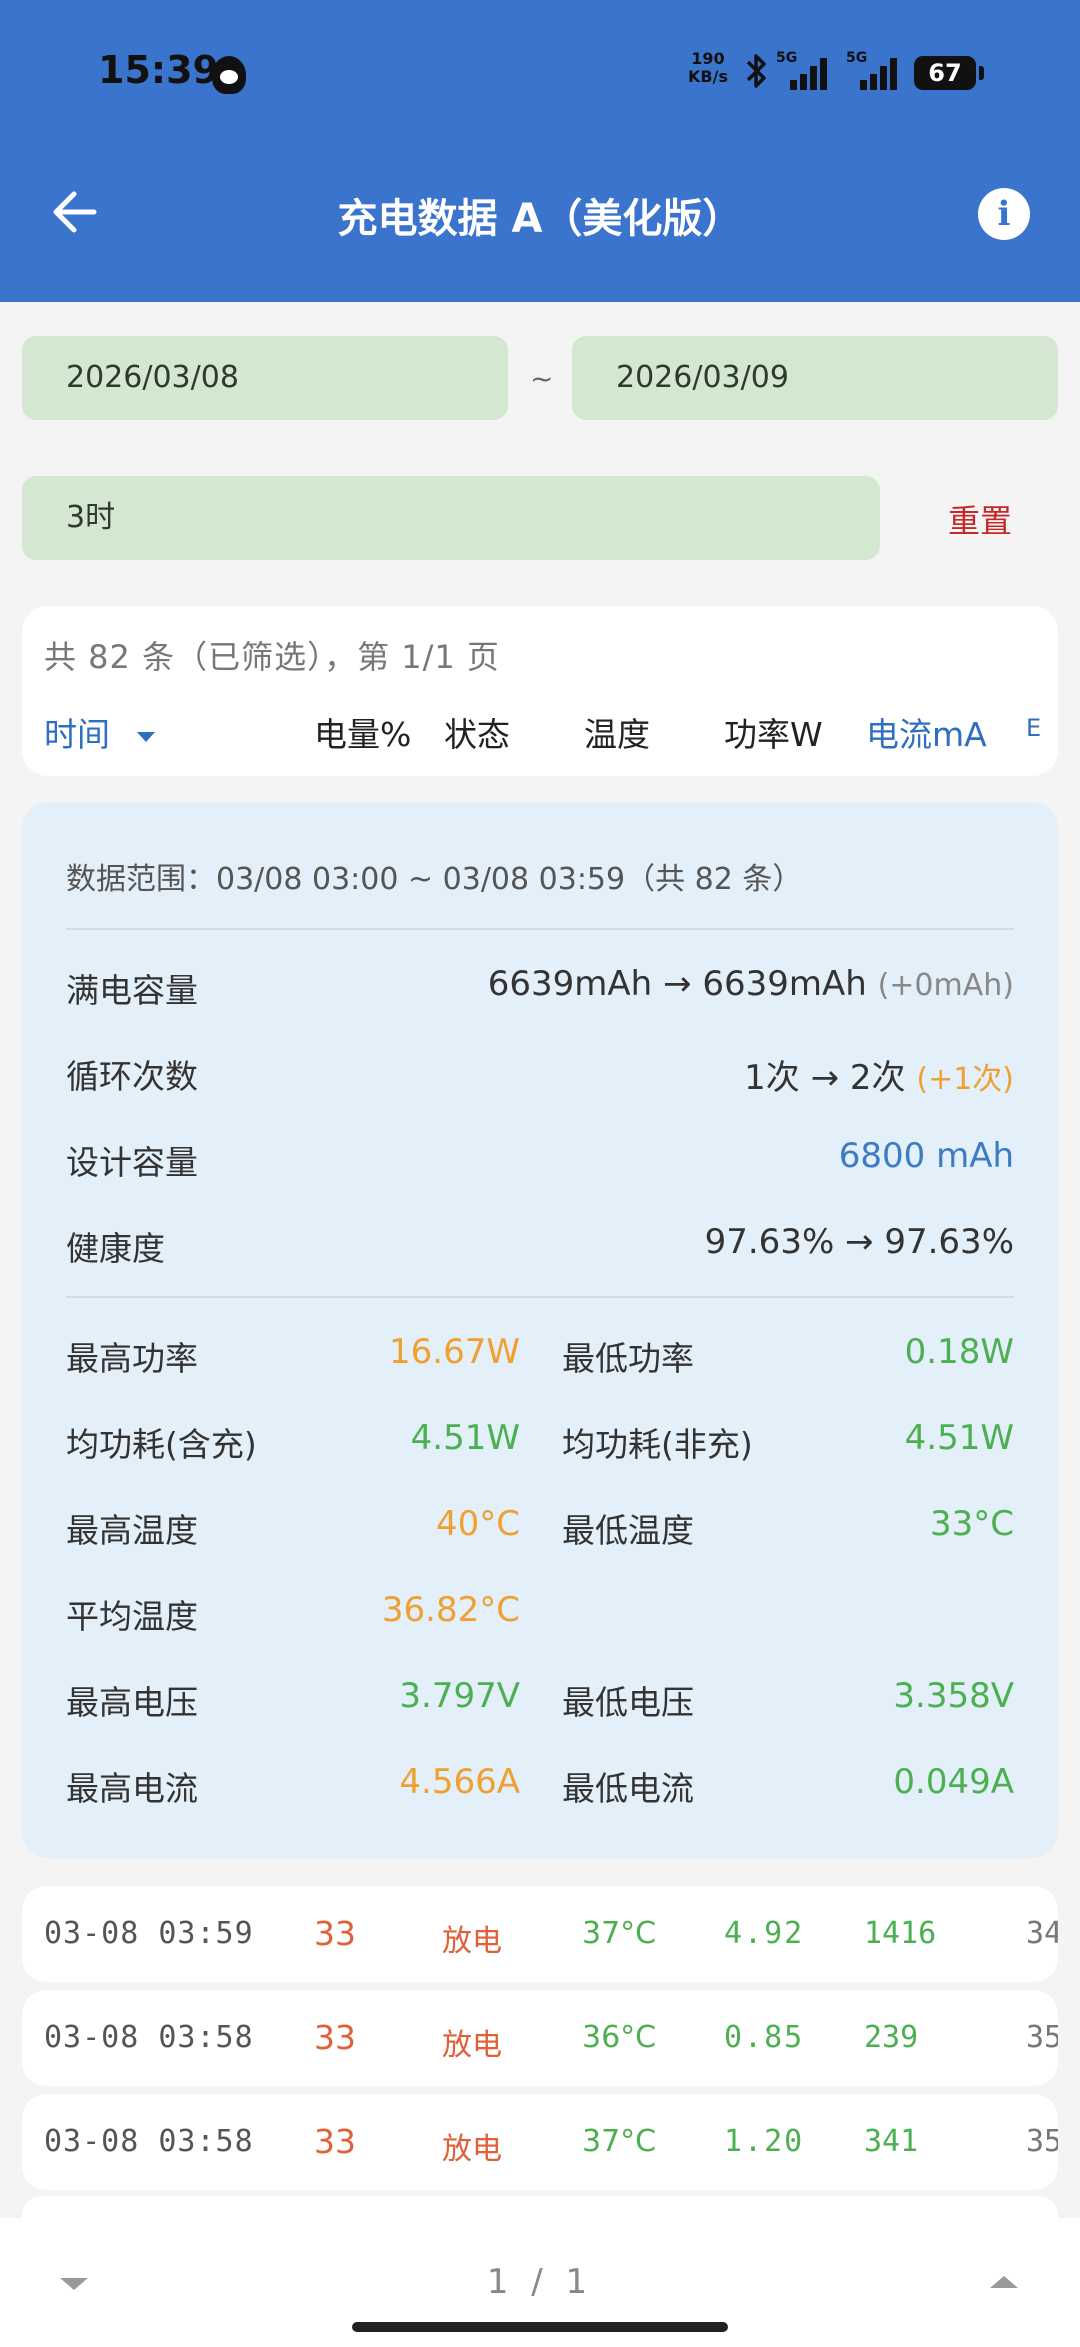  Describe the element at coordinates (628, 1702) in the screenshot. I see `min-voltage-label: 最低电压` at that location.